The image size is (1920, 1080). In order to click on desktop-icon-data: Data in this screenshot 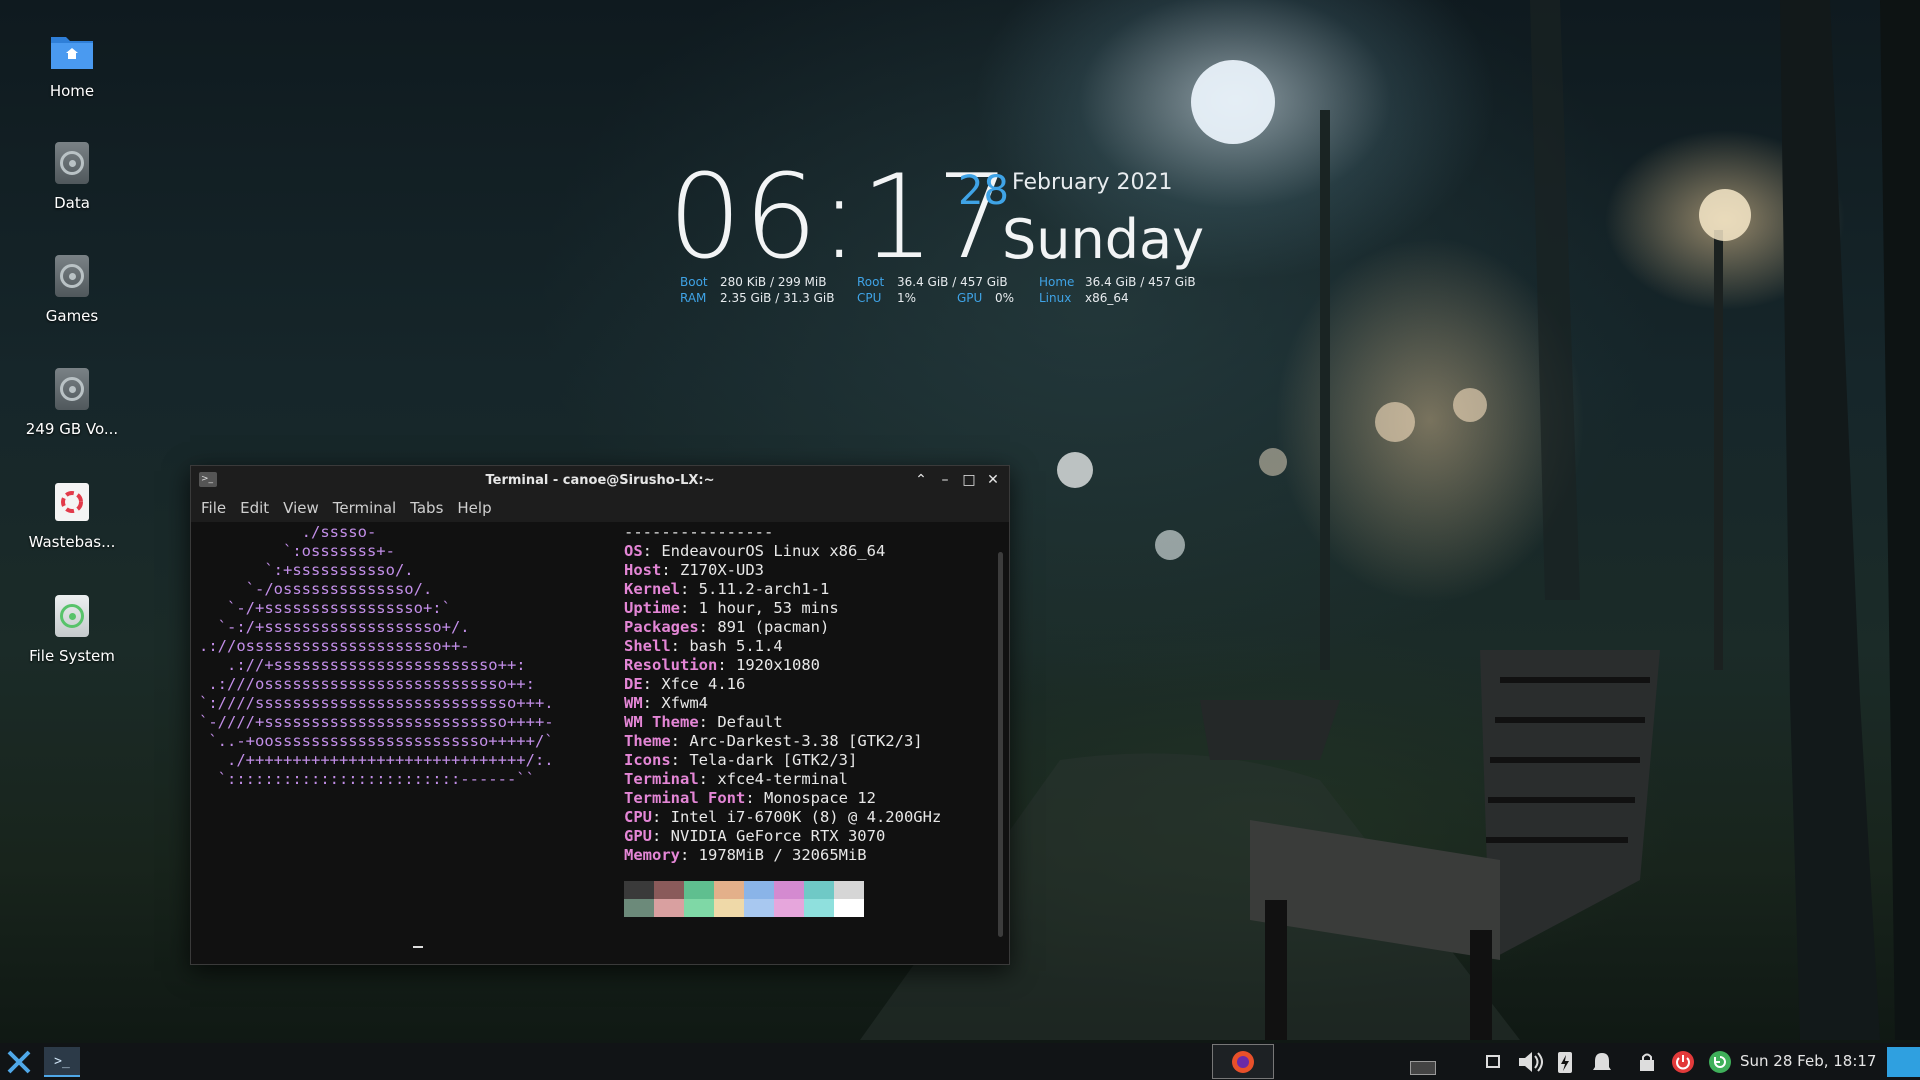, I will do `click(72, 176)`.